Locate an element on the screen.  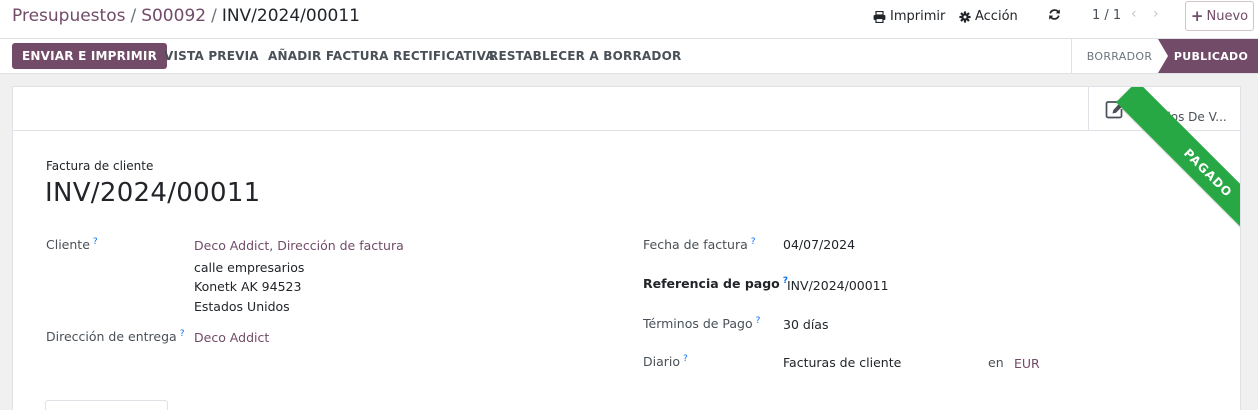
print-button: Imprimir is located at coordinates (909, 16).